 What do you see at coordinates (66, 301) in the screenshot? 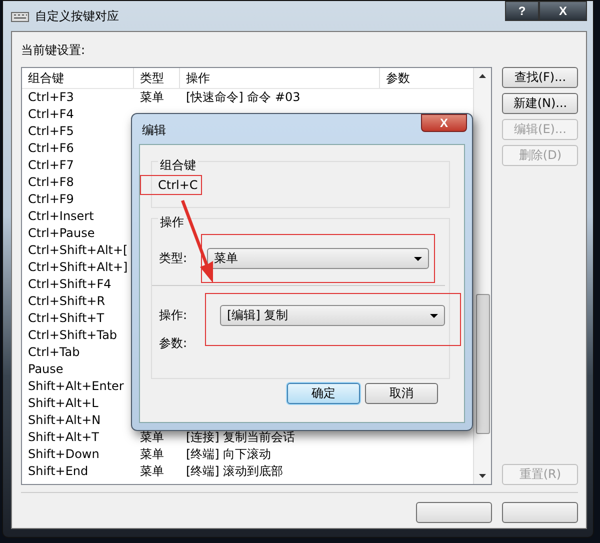
I see `table-cell-text: Ctrl+Shift+R` at bounding box center [66, 301].